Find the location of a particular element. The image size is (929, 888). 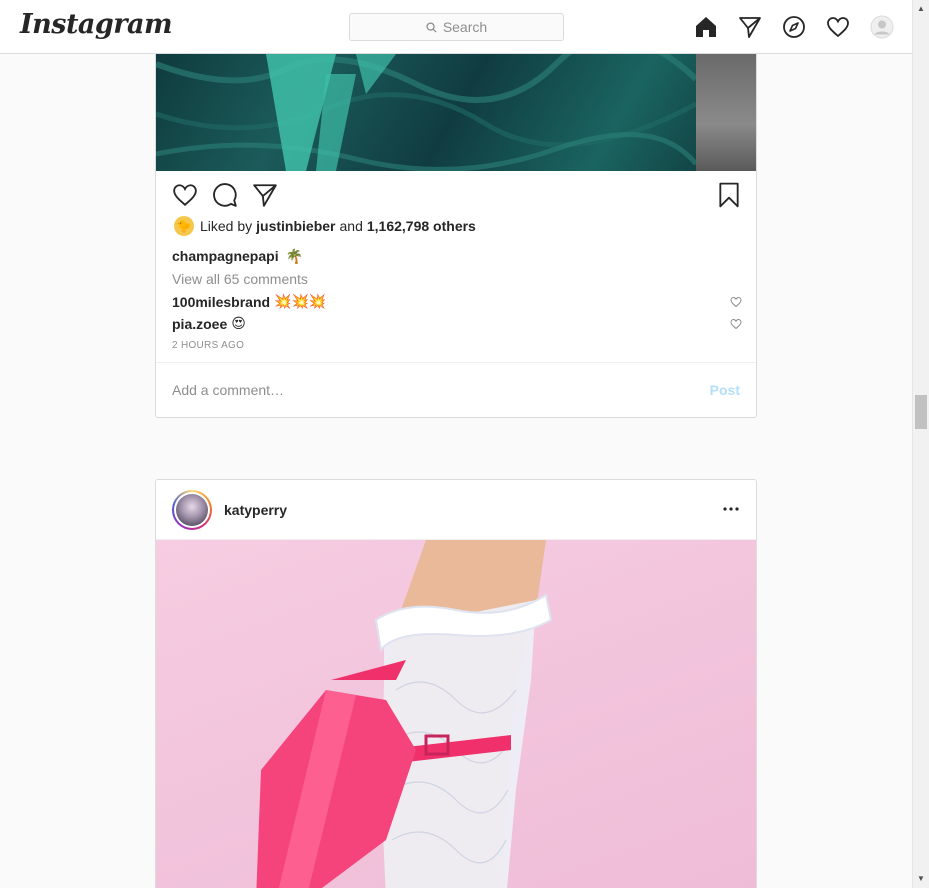

add-comment-section: Post is located at coordinates (456, 389).